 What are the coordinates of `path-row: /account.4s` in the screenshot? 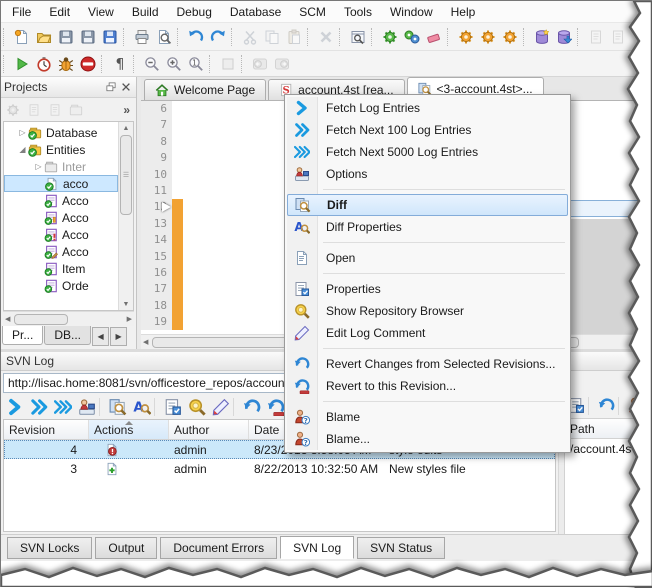 It's located at (608, 448).